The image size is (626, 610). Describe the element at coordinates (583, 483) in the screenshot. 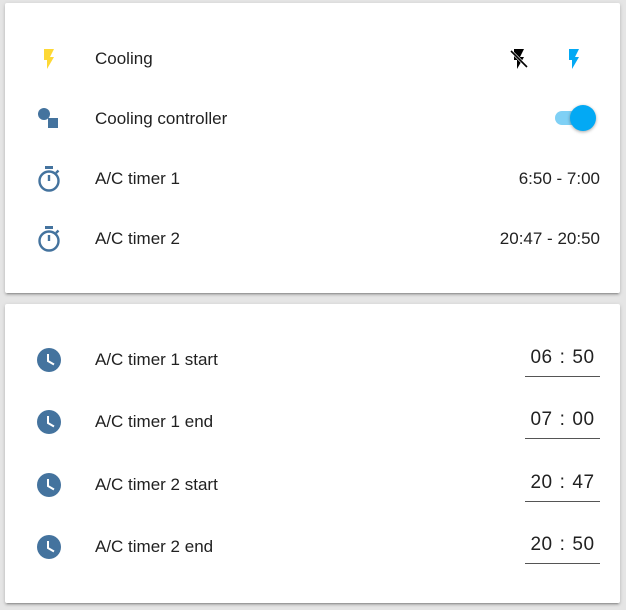

I see `minutes-field: 47` at that location.